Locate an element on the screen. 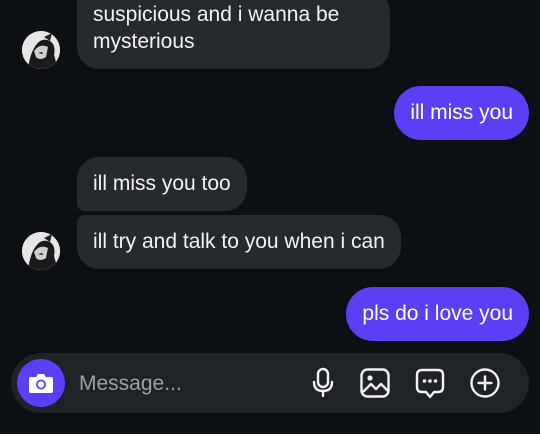 The image size is (540, 434). incoming-message-bubble: ill miss you too is located at coordinates (162, 184).